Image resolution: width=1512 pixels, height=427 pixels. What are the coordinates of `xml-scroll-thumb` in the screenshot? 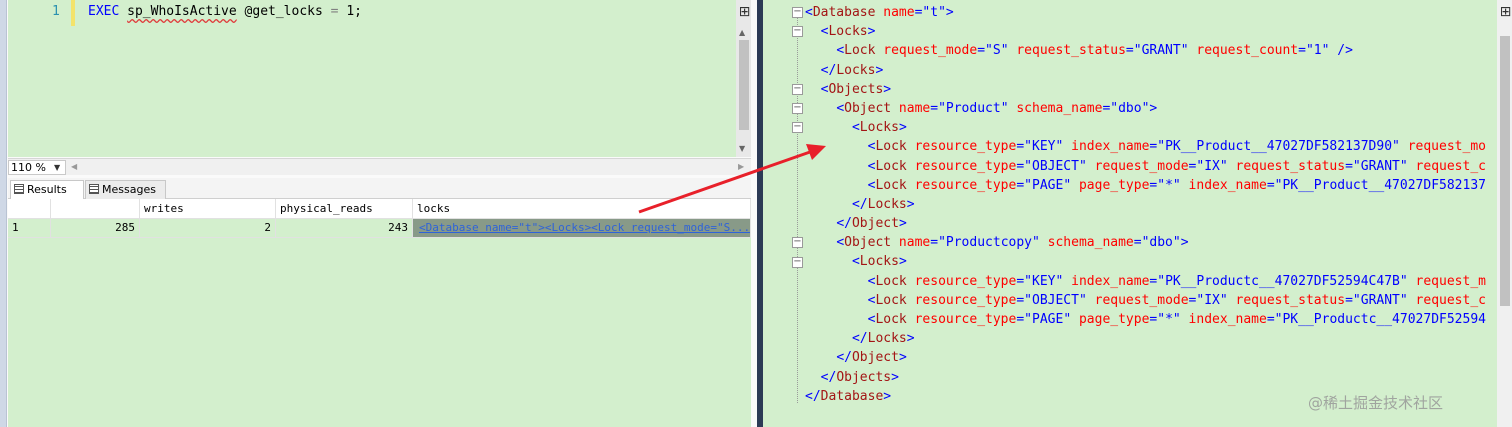 It's located at (1505, 171).